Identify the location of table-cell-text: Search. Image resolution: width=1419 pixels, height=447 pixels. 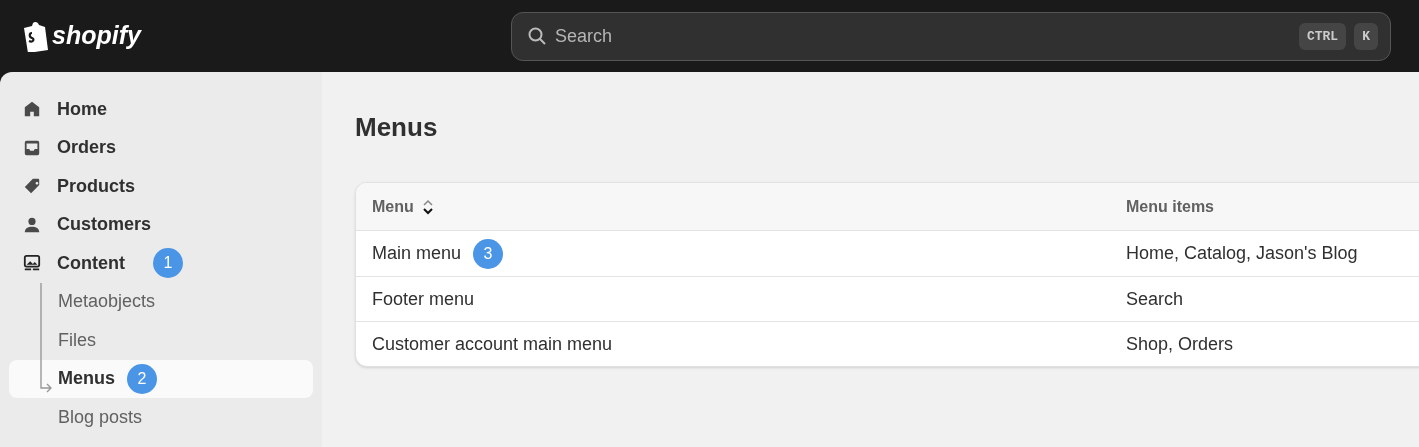
(1155, 299).